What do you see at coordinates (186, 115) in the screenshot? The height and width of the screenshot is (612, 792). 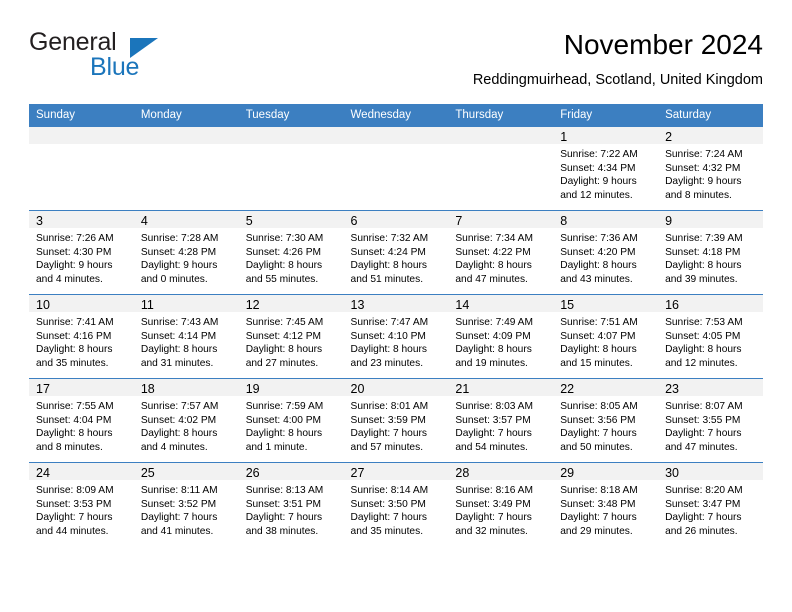 I see `weekday-header-monday: Monday` at bounding box center [186, 115].